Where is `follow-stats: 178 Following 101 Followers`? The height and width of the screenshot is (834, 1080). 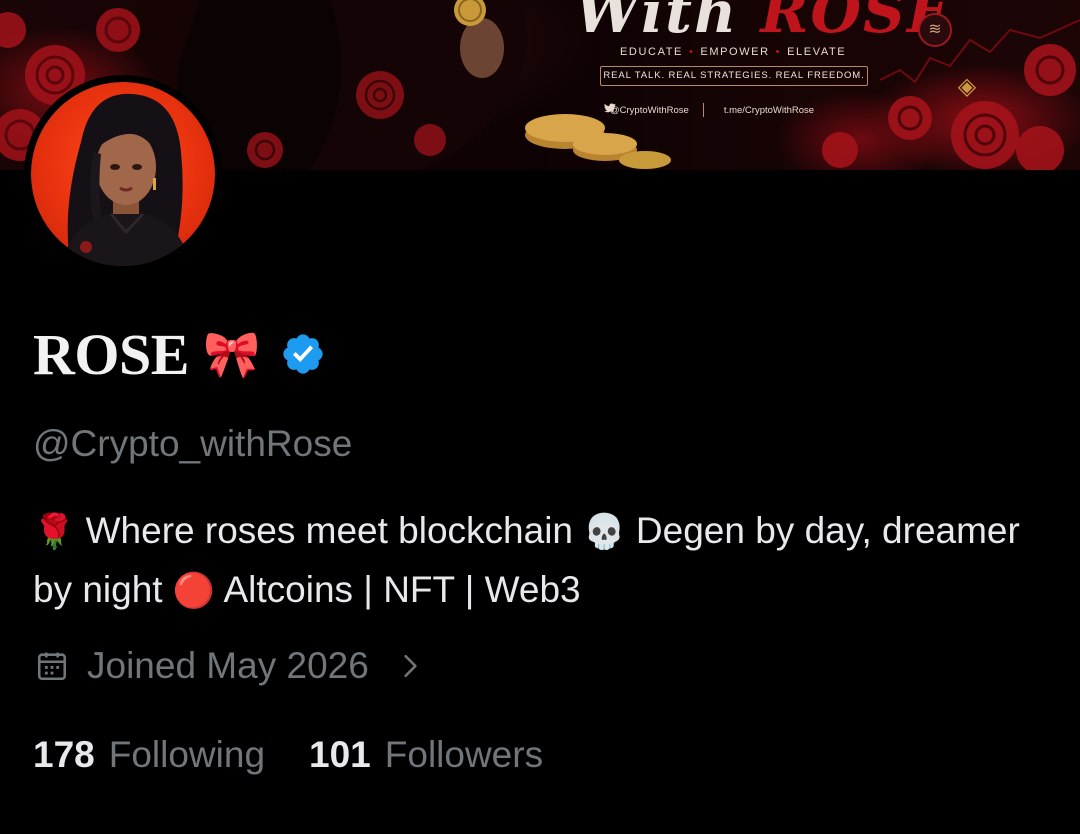 follow-stats: 178 Following 101 Followers is located at coordinates (288, 755).